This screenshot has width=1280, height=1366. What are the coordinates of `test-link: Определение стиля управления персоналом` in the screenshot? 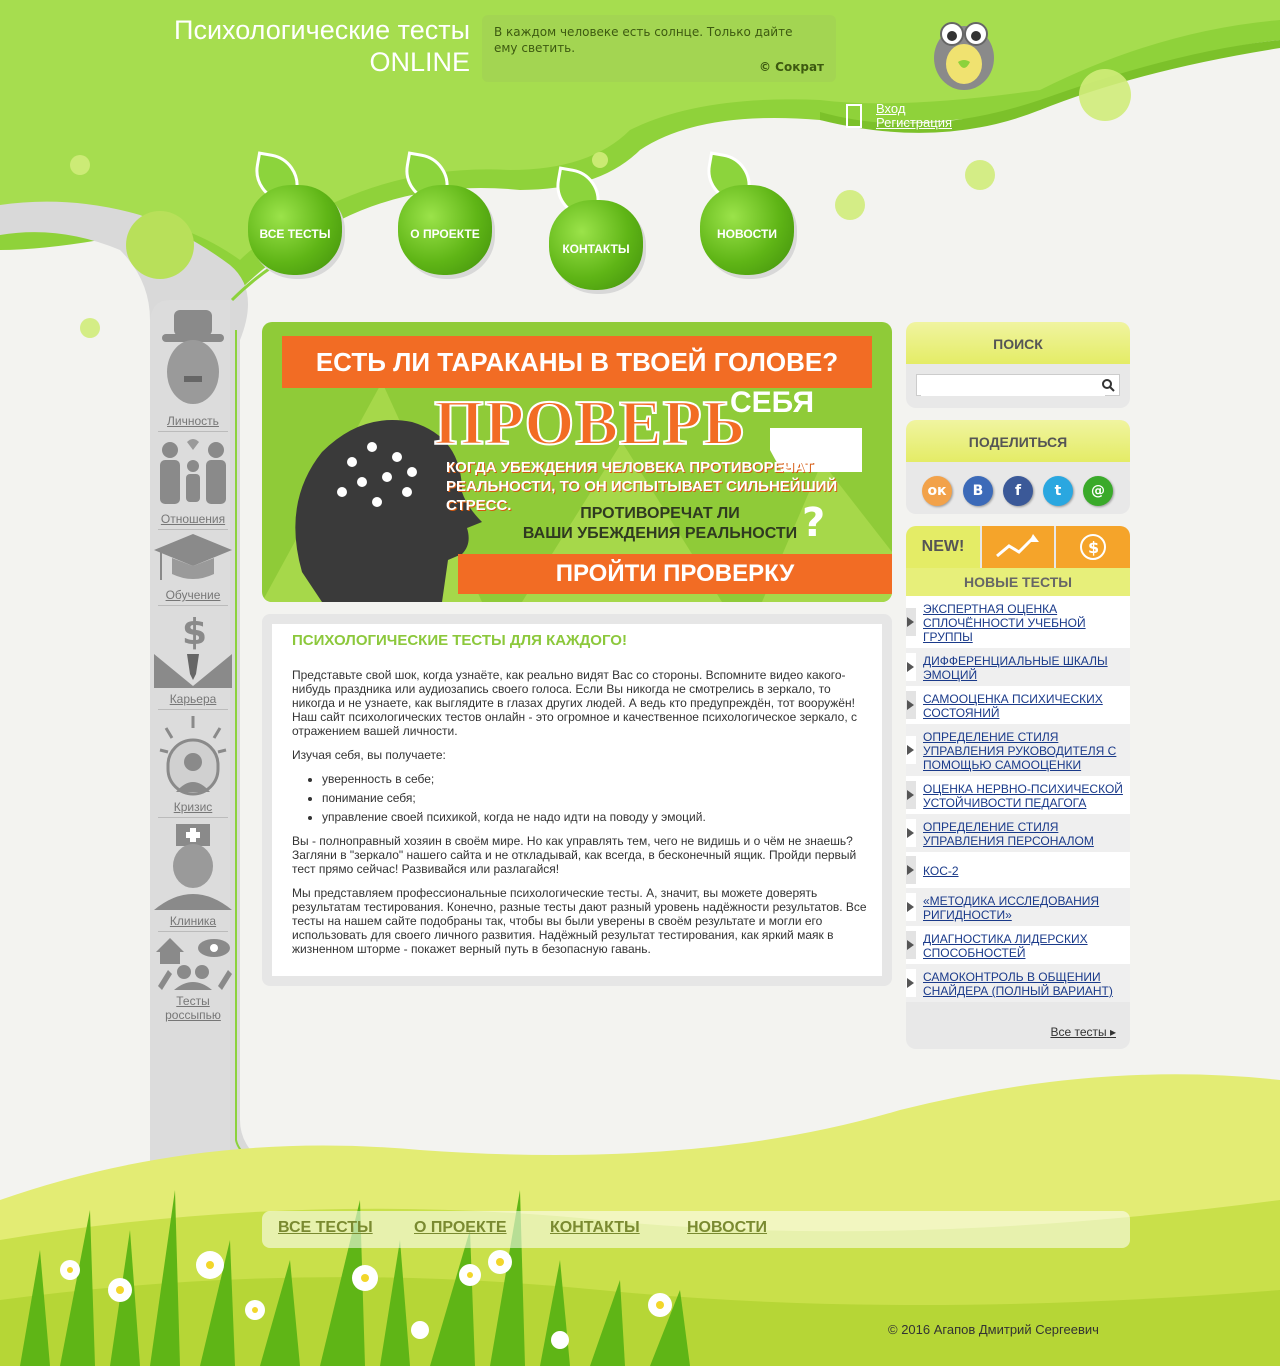 It's located at (1008, 834).